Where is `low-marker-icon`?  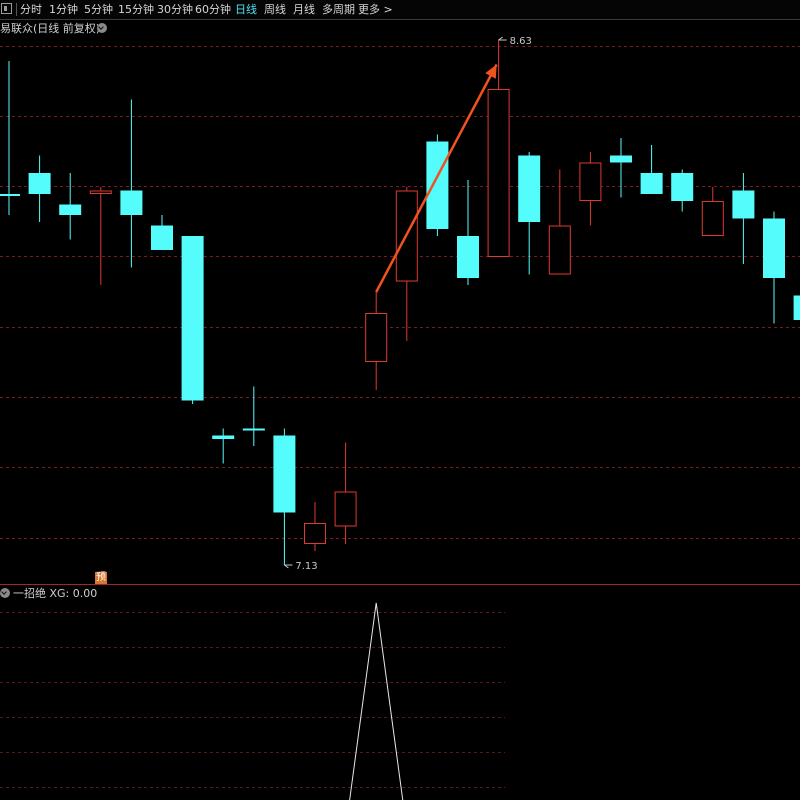 low-marker-icon is located at coordinates (288, 566).